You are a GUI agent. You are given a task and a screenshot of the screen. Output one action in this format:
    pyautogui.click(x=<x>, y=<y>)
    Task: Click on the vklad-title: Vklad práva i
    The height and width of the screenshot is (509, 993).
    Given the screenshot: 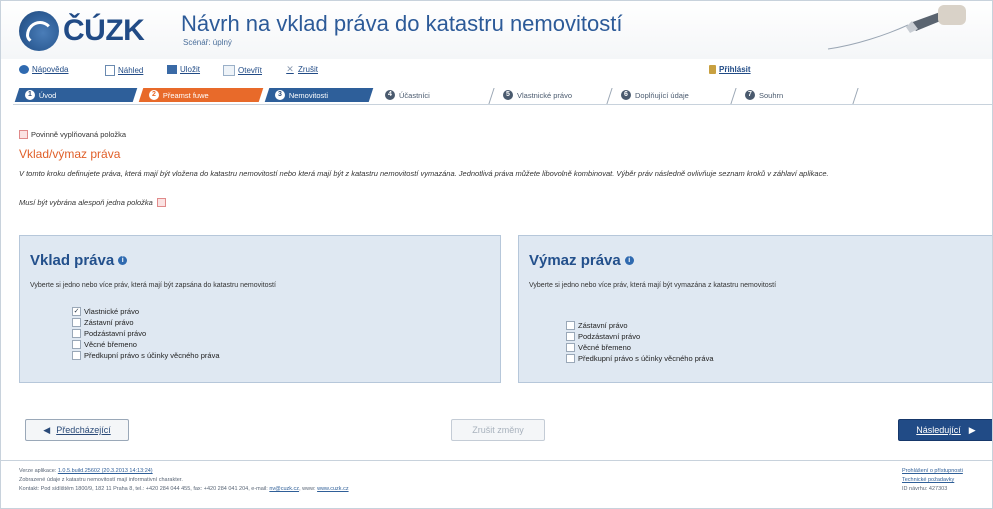 What is the action you would take?
    pyautogui.click(x=79, y=260)
    